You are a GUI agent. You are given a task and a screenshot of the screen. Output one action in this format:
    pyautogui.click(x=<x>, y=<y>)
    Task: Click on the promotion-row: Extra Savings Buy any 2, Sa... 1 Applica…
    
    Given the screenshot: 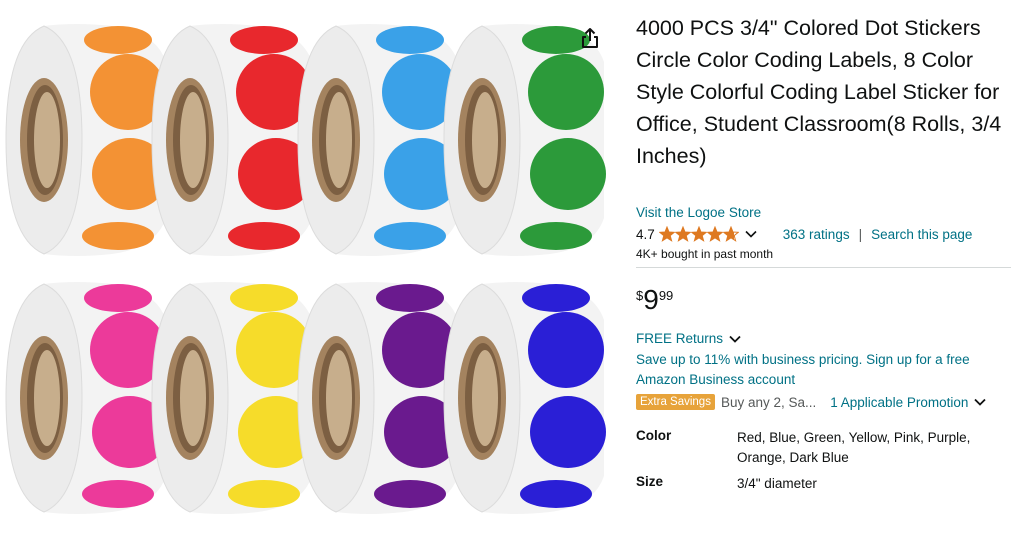 What is the action you would take?
    pyautogui.click(x=823, y=402)
    